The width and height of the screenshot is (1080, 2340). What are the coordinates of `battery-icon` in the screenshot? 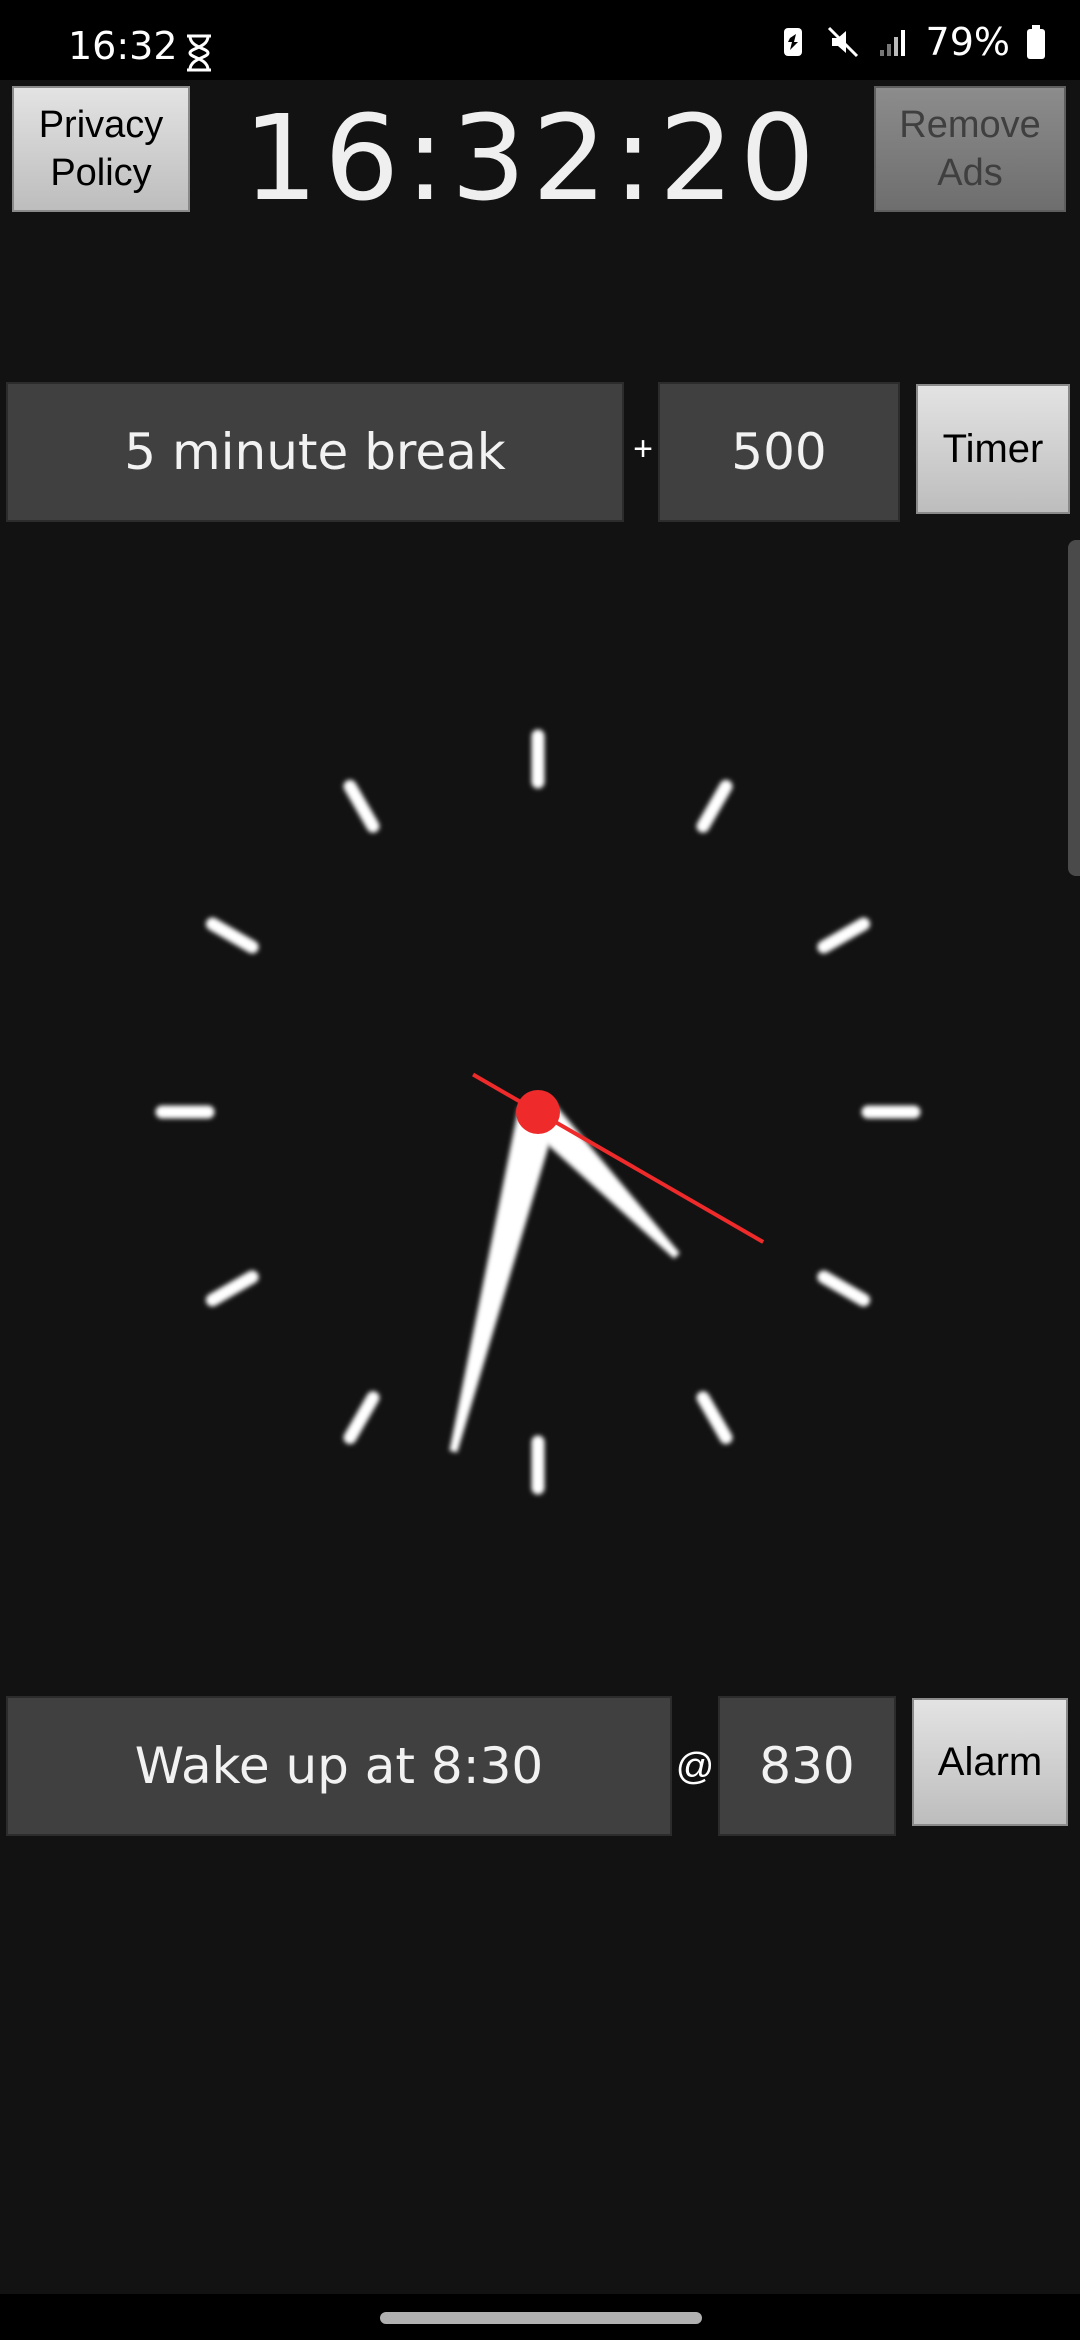 It's located at (1036, 42).